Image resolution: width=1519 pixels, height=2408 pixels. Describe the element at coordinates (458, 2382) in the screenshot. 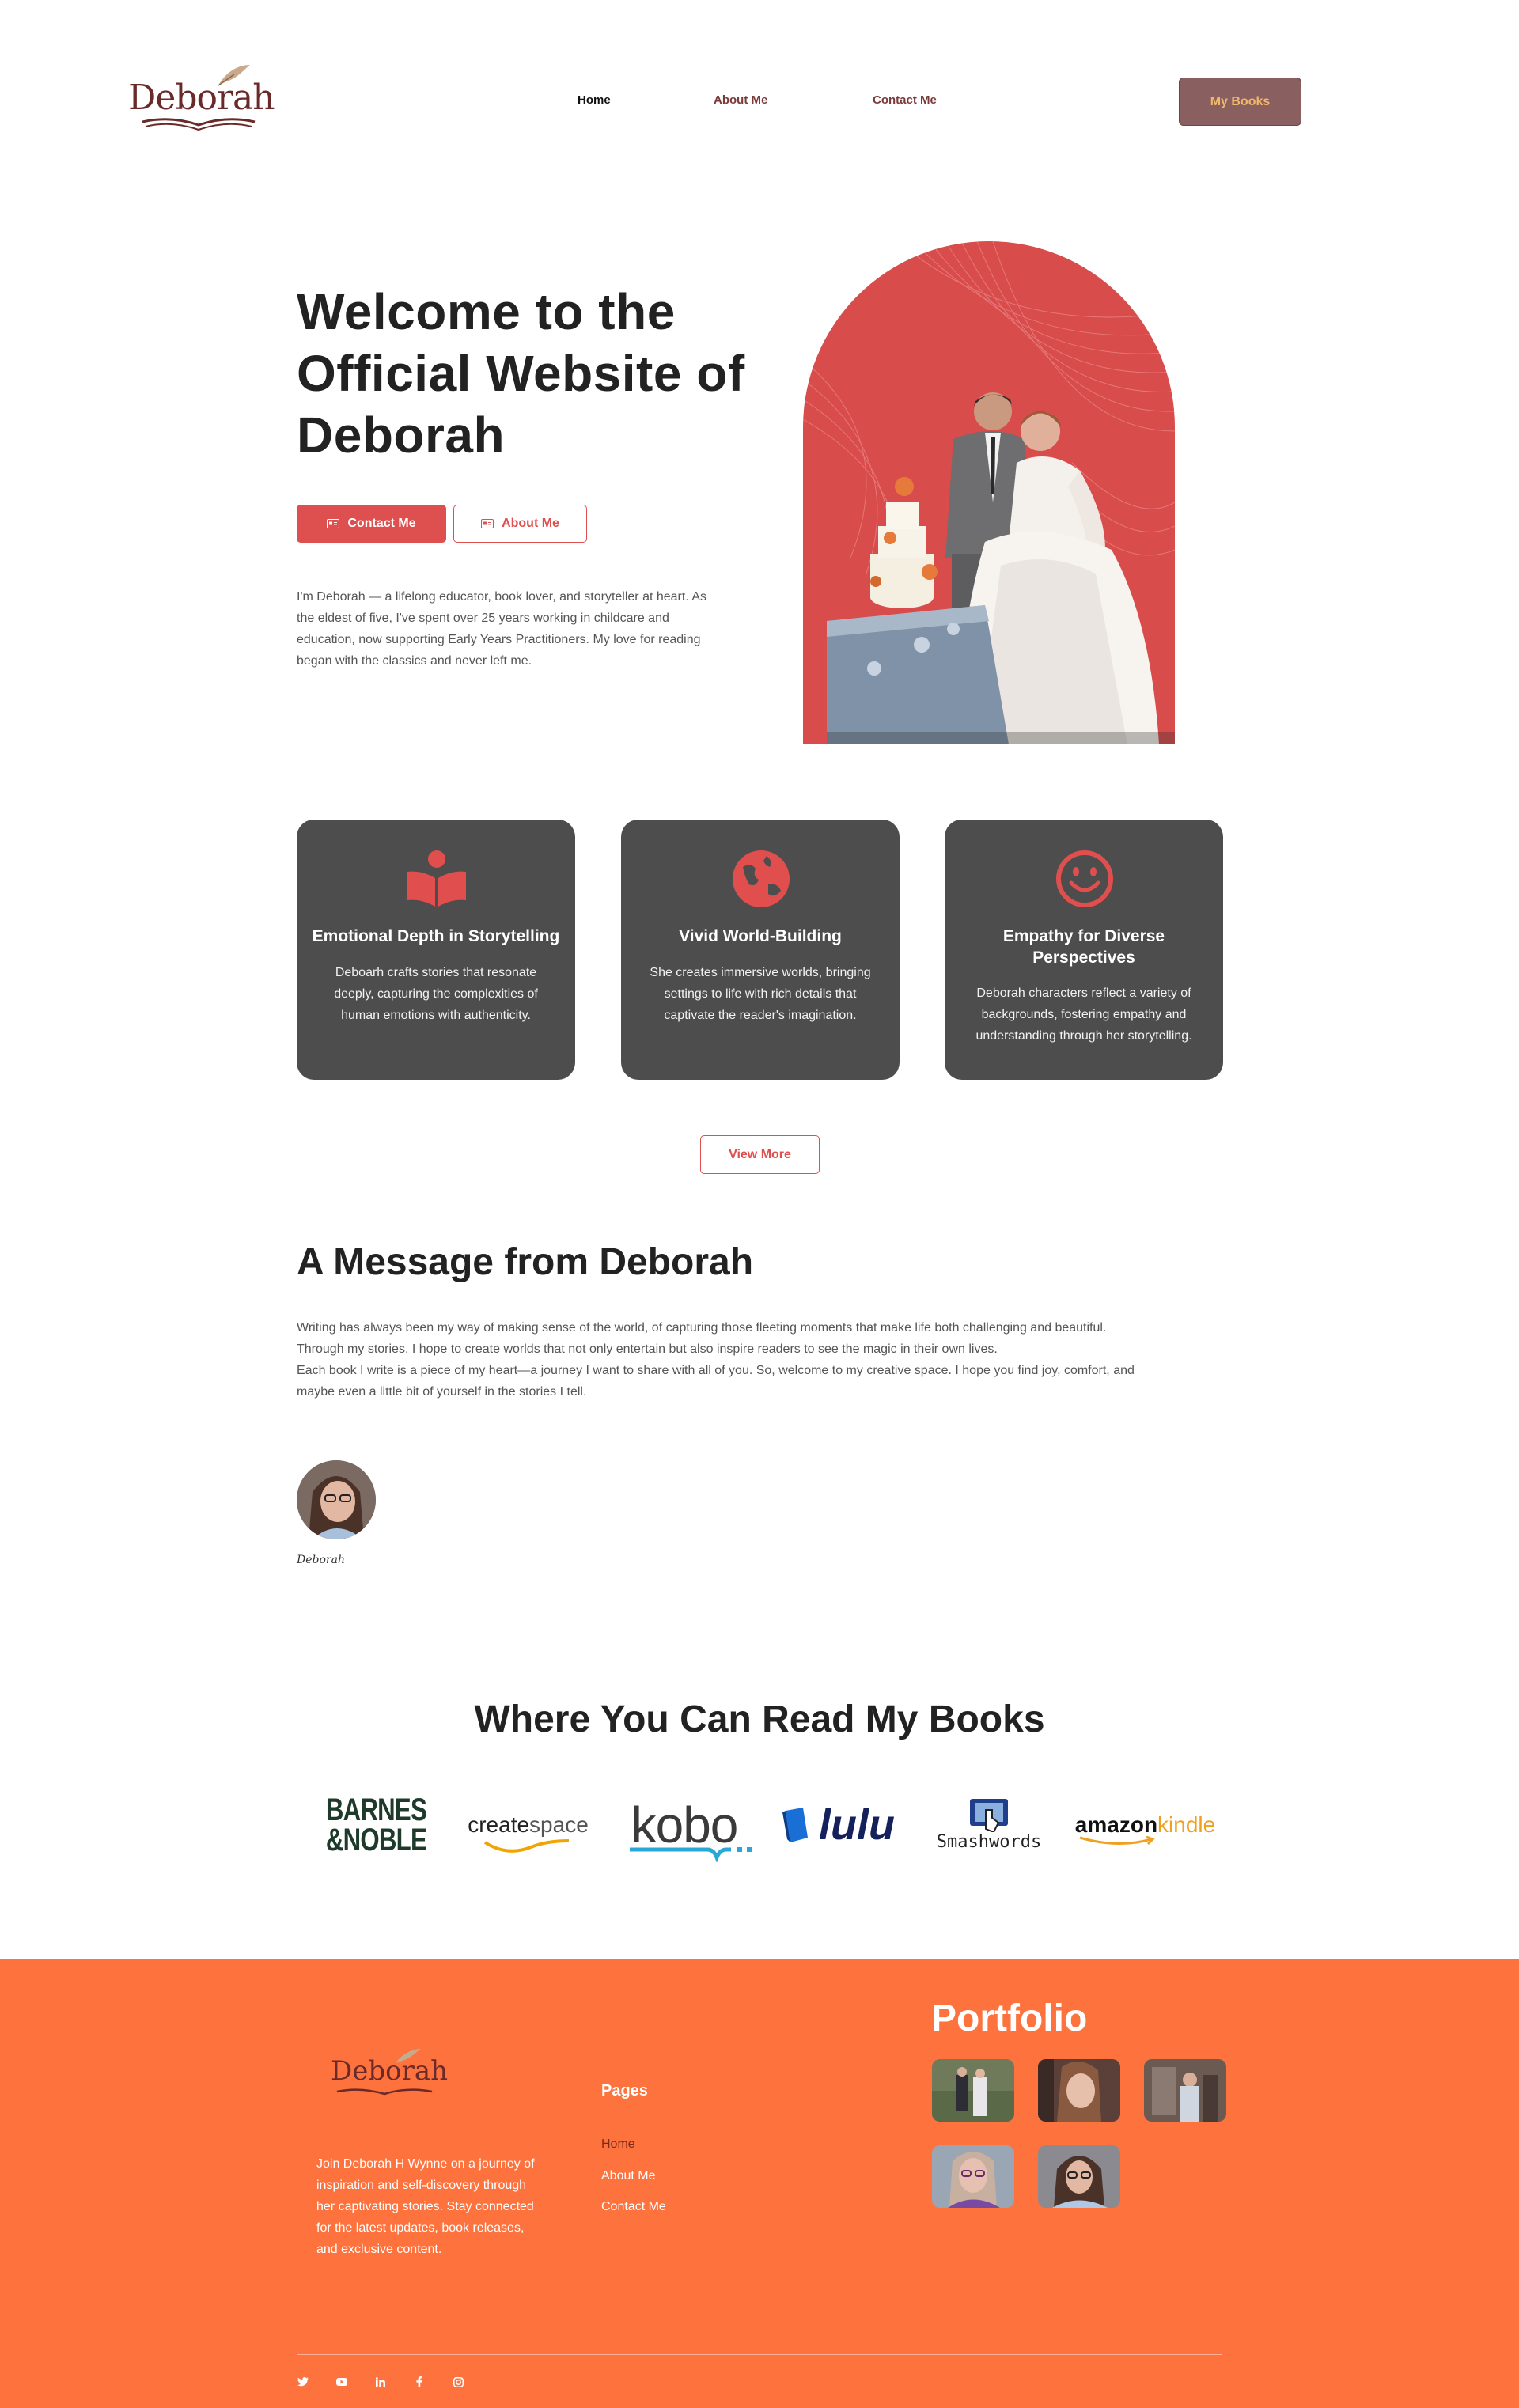

I see `instagram-icon` at that location.